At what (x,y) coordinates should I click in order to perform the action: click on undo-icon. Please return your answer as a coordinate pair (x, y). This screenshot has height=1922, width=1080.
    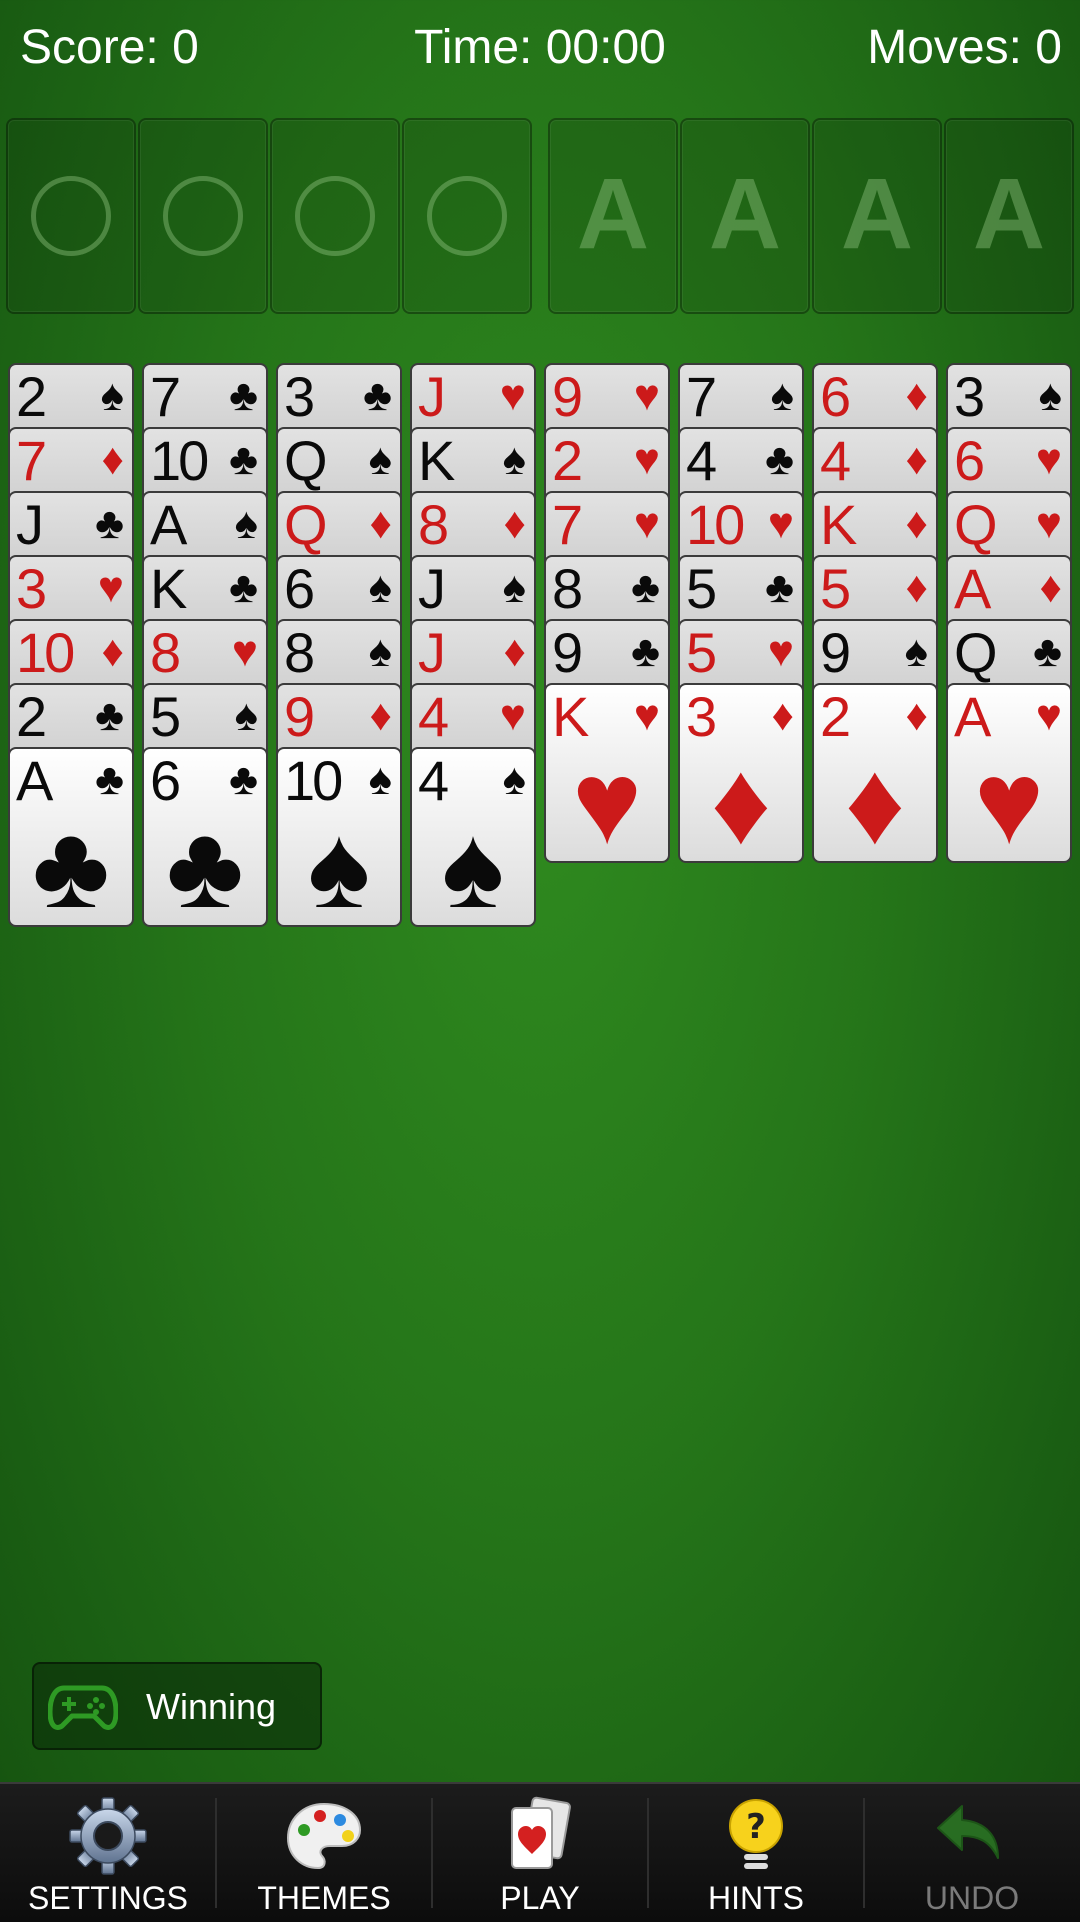
    Looking at the image, I should click on (968, 1832).